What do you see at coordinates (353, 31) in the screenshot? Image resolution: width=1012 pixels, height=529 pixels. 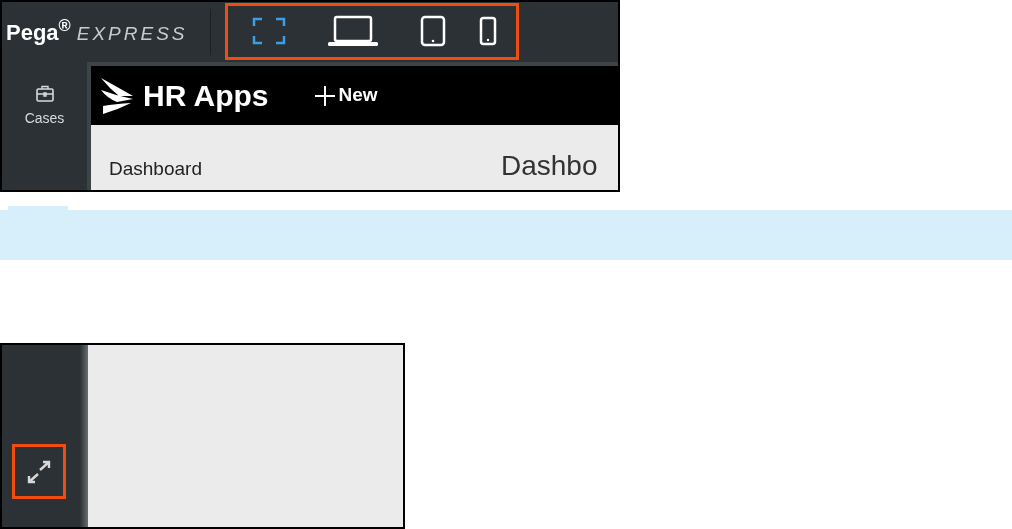 I see `laptop-icon` at bounding box center [353, 31].